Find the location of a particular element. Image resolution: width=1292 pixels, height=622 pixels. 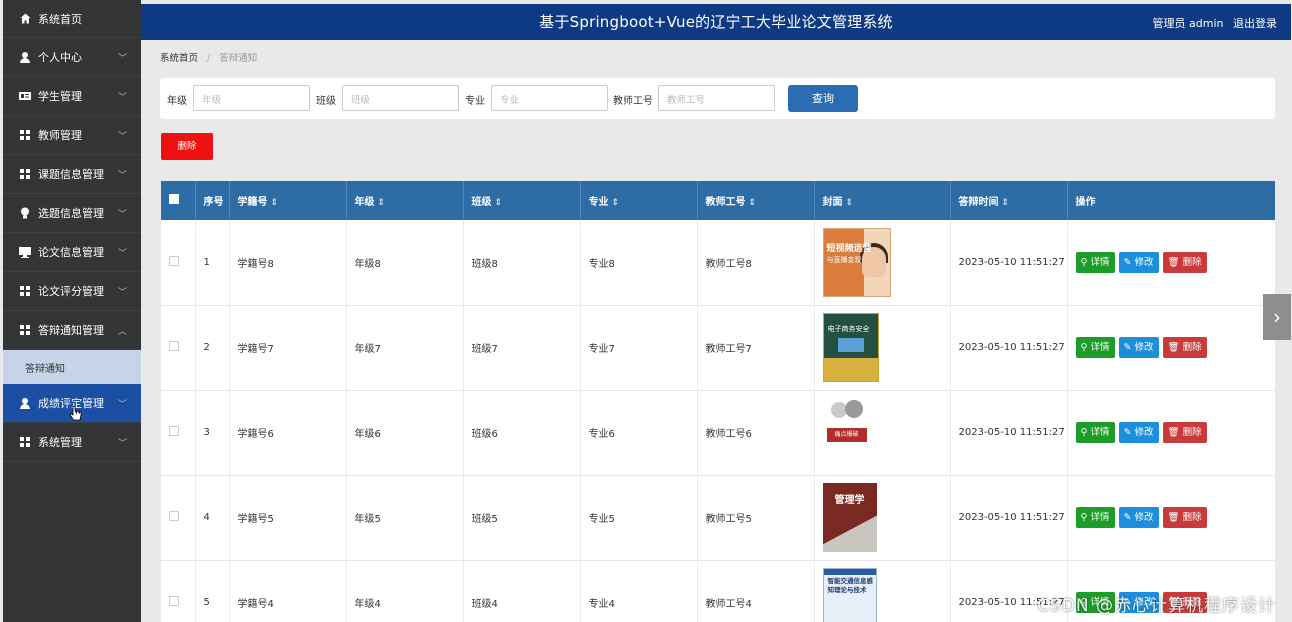

header-defense-time: 答辩时间 ⇕ is located at coordinates (1009, 200).